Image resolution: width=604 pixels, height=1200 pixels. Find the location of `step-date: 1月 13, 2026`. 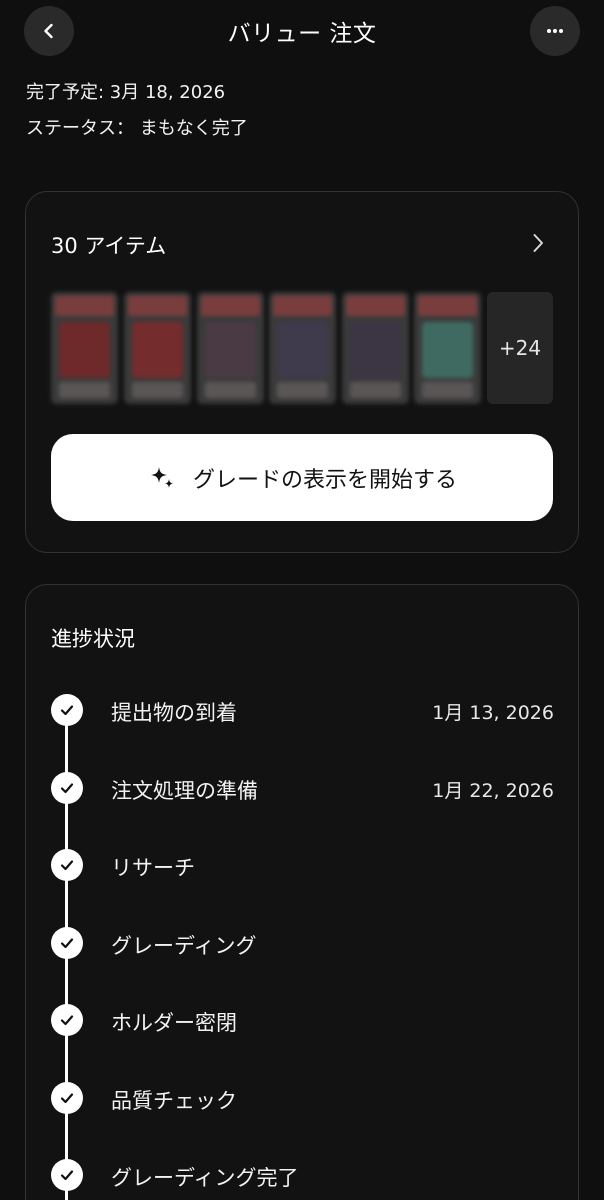

step-date: 1月 13, 2026 is located at coordinates (493, 713).